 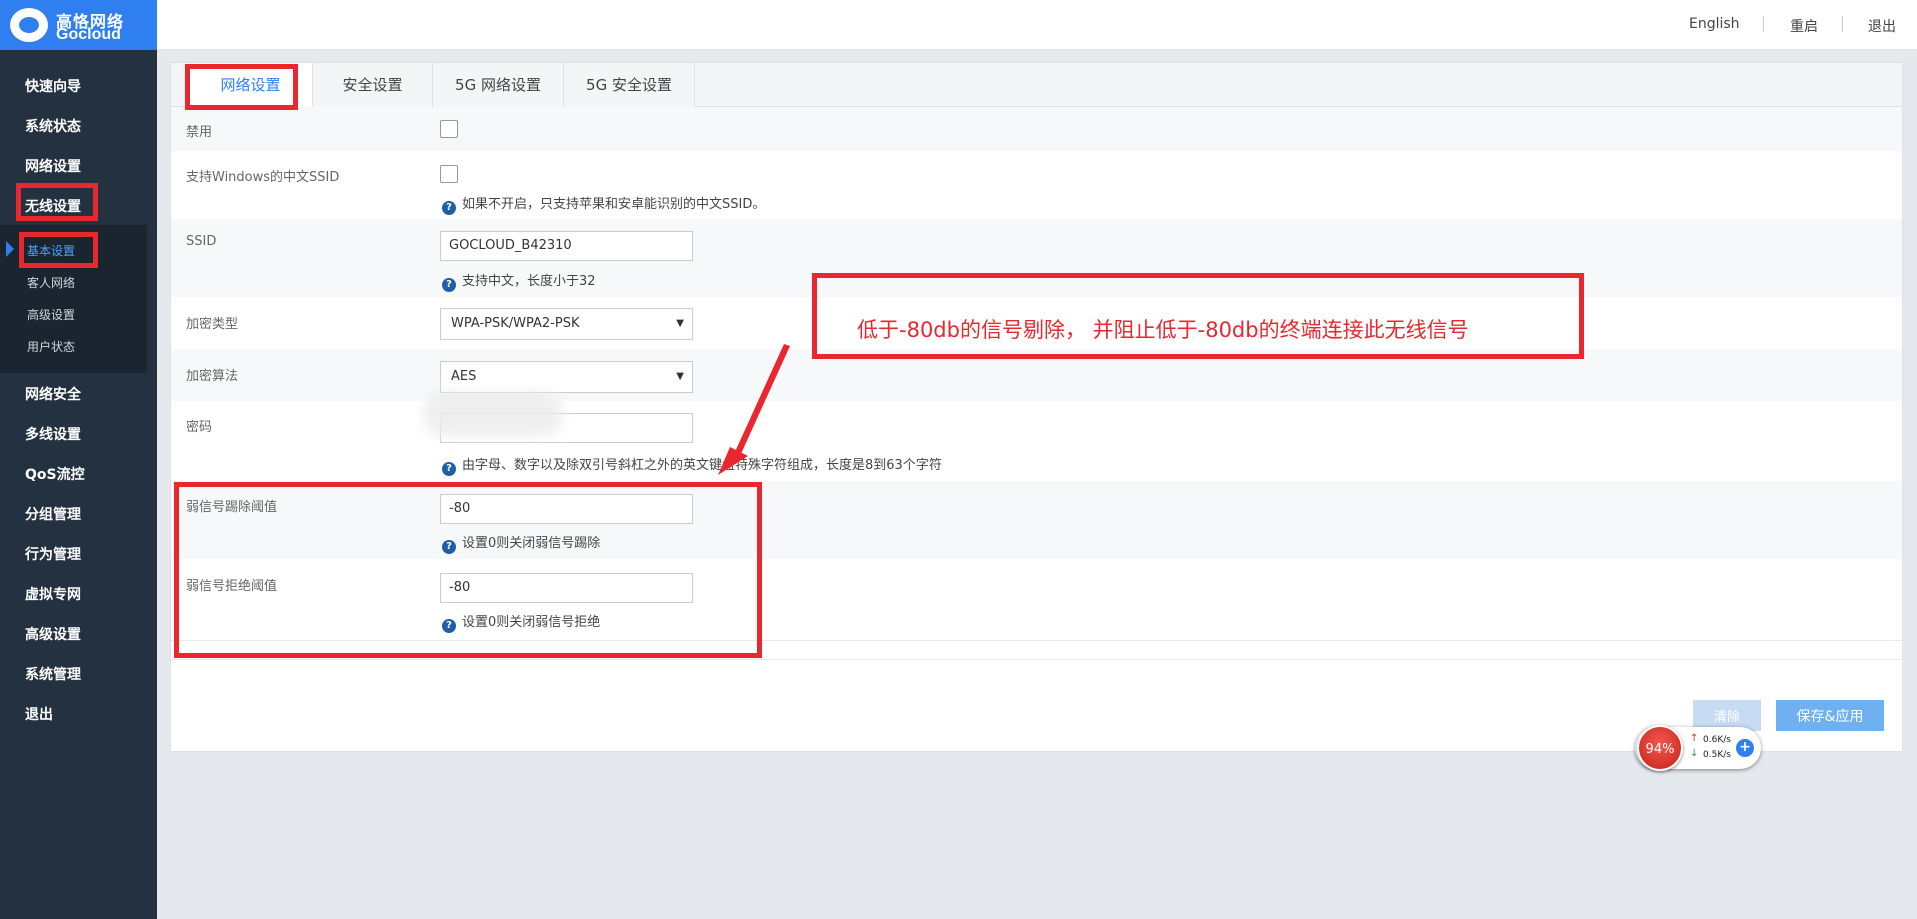 What do you see at coordinates (566, 246) in the screenshot?
I see `ssid-input: GOCLOUD_B42310` at bounding box center [566, 246].